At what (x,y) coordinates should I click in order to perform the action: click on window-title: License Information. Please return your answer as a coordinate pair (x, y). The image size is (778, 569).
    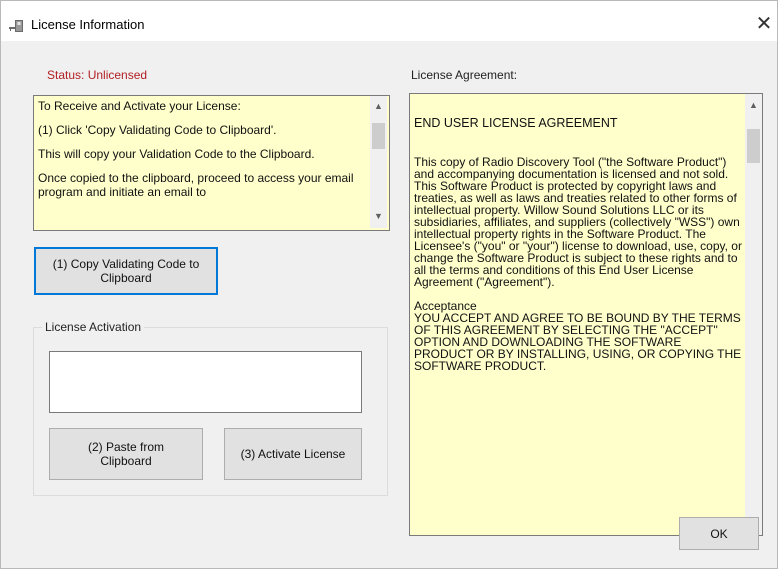
    Looking at the image, I should click on (88, 24).